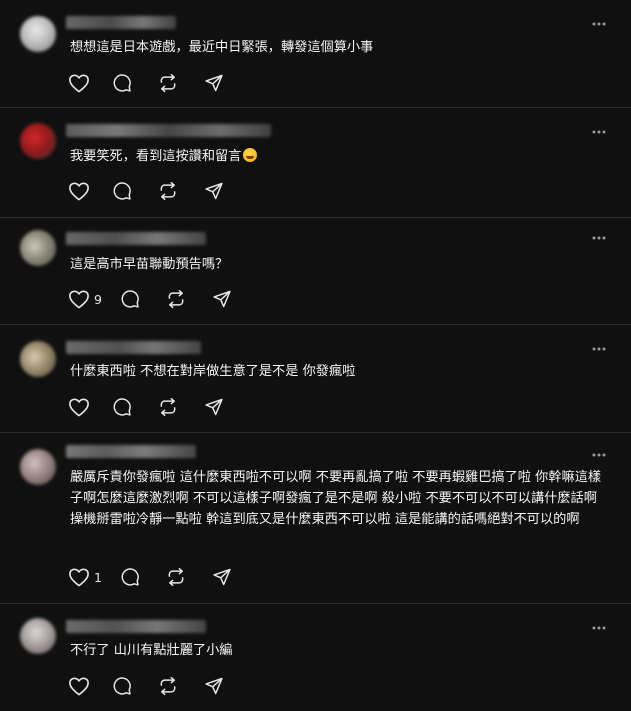  Describe the element at coordinates (98, 577) in the screenshot. I see `like-count: 1` at that location.